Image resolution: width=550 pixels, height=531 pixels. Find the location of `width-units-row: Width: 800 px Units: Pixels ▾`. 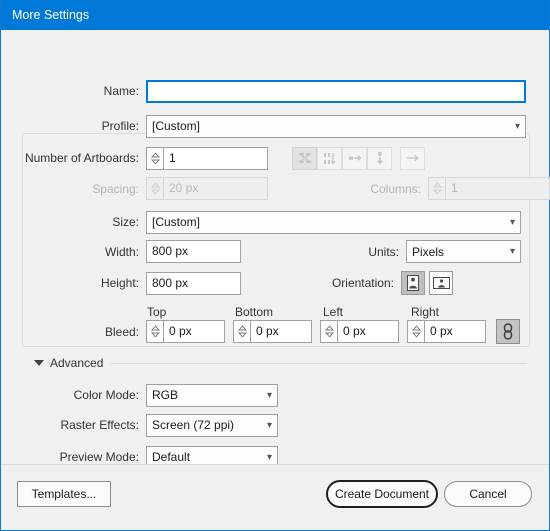

width-units-row: Width: 800 px Units: Pixels ▾ is located at coordinates (265, 251).